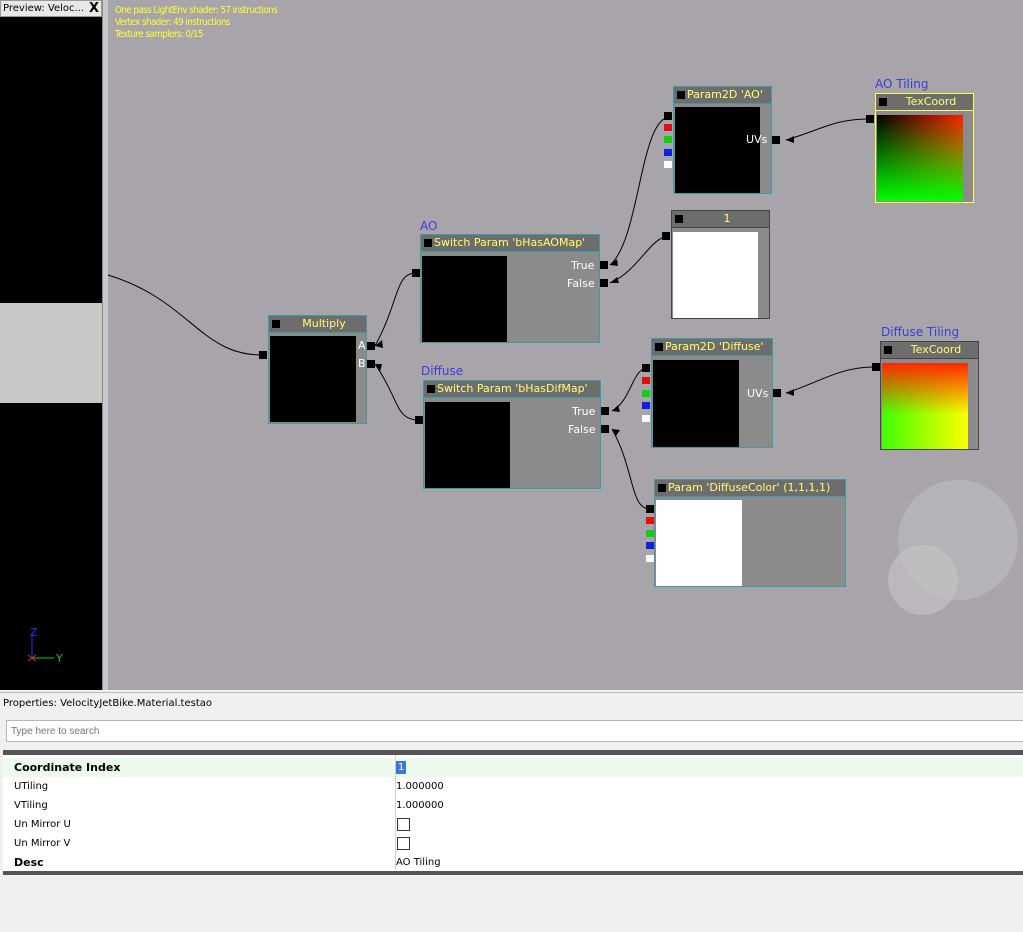 The width and height of the screenshot is (1023, 932). What do you see at coordinates (418, 862) in the screenshot?
I see `property-value: AO Tiling` at bounding box center [418, 862].